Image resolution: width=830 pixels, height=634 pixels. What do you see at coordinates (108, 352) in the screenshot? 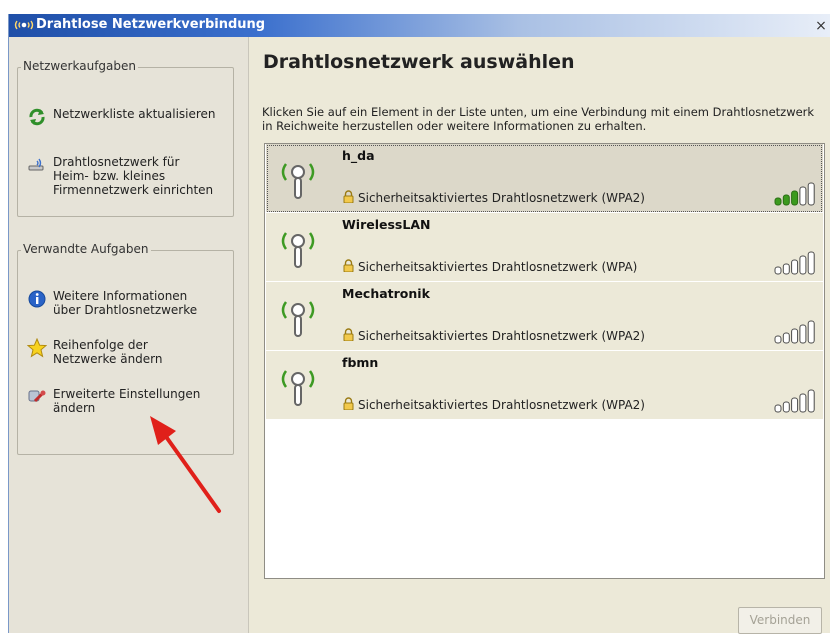
I see `change-network-order-label: Reihenfolge der Netzwerke ändern` at bounding box center [108, 352].